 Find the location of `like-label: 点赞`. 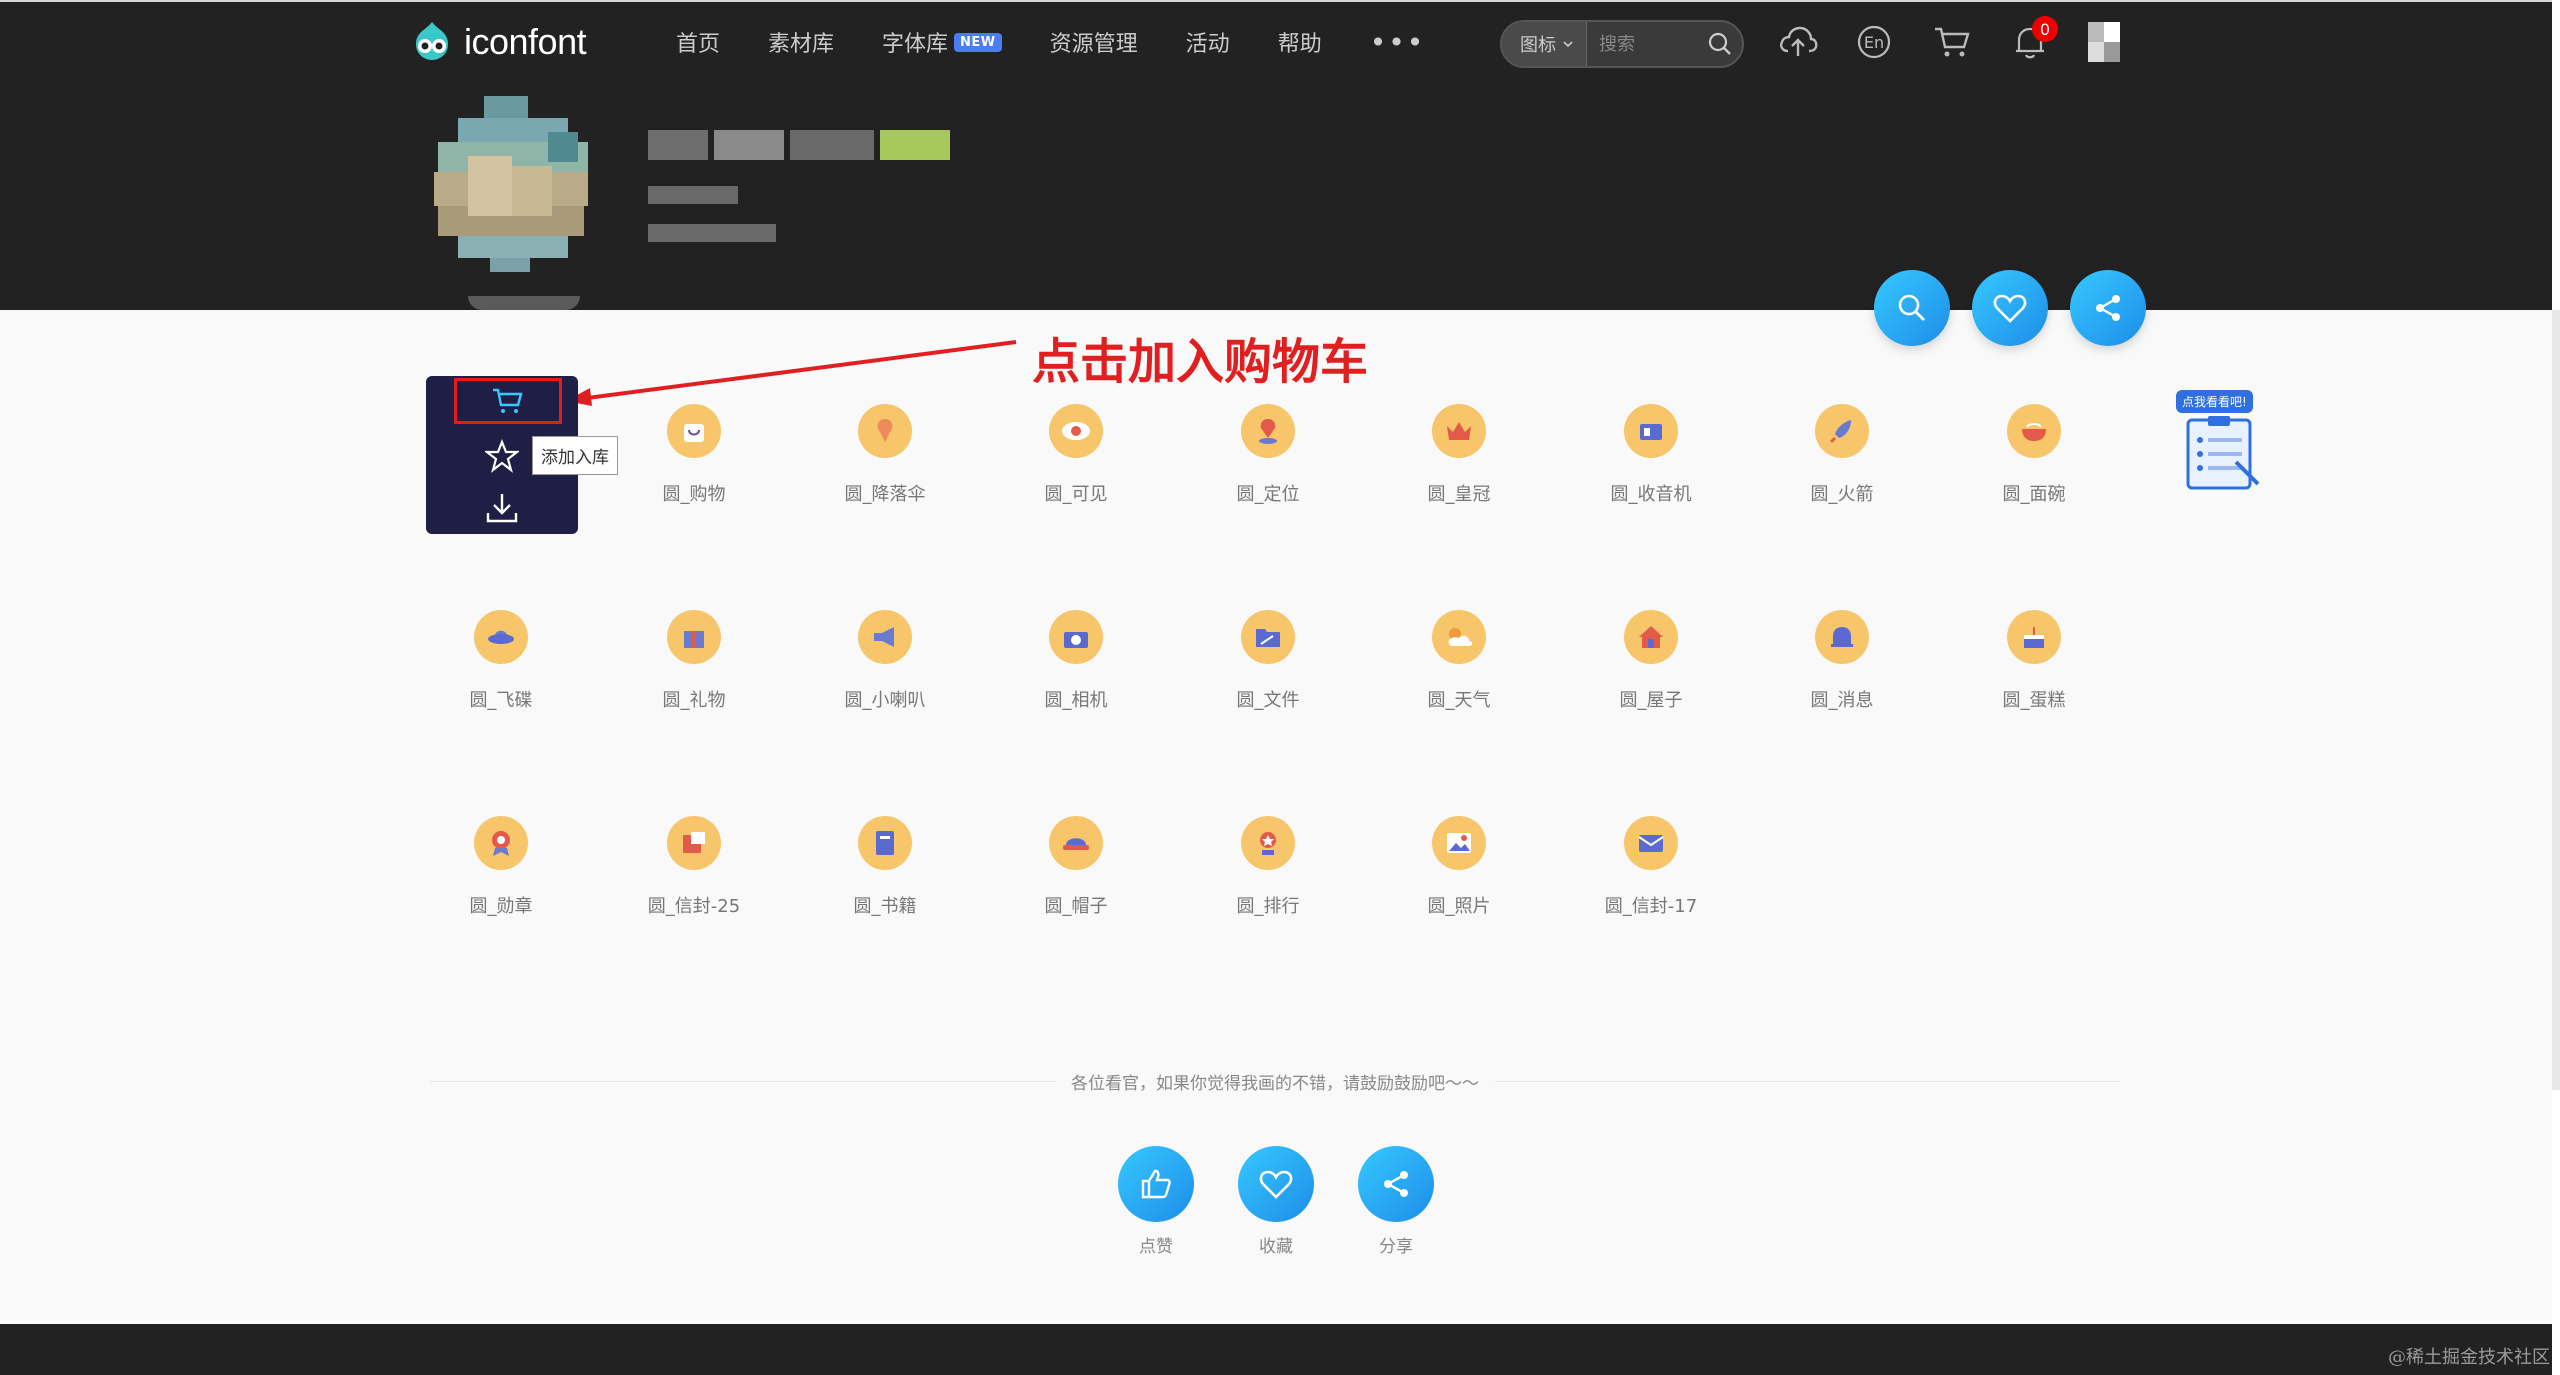

like-label: 点赞 is located at coordinates (1156, 1247).